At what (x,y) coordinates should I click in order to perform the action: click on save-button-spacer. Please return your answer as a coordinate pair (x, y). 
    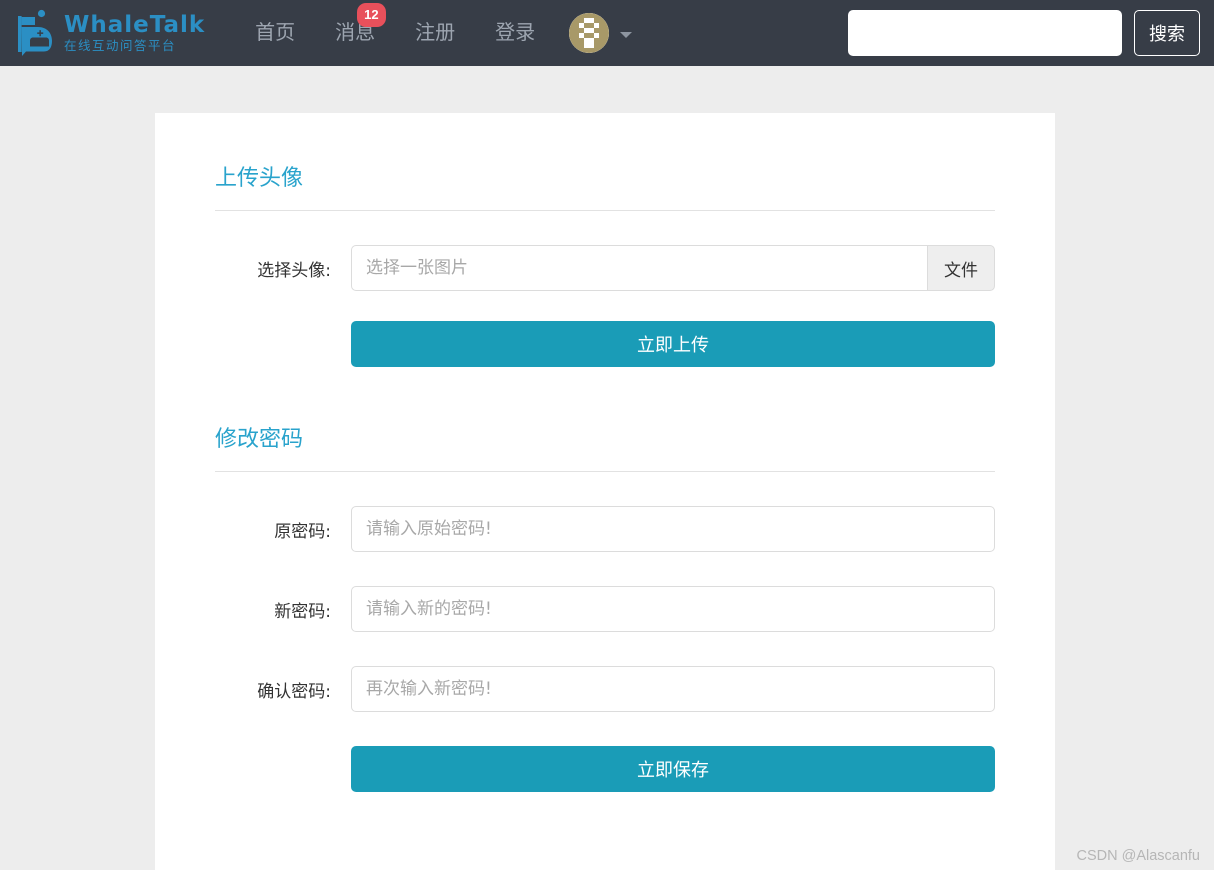
    Looking at the image, I should click on (283, 769).